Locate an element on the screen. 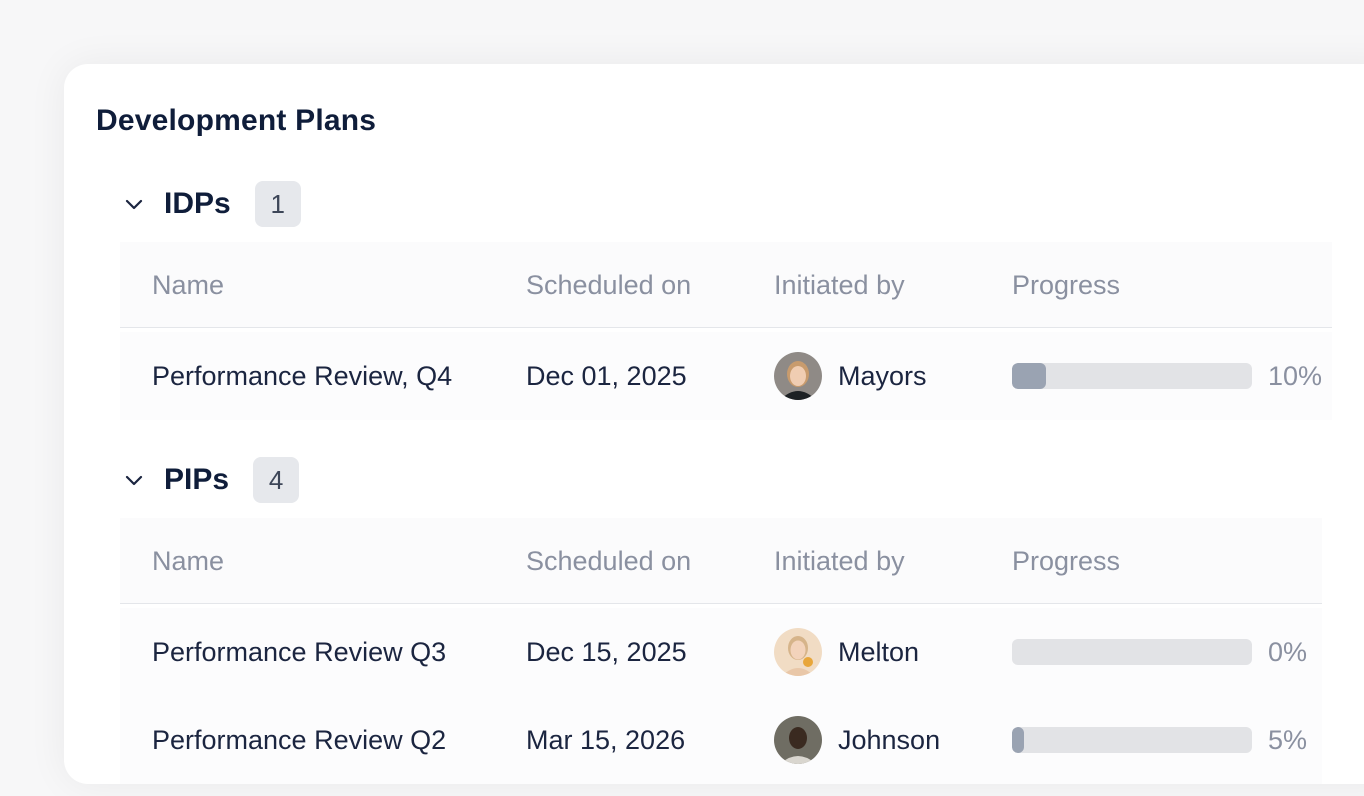 The height and width of the screenshot is (796, 1364). initiator-name: Johnson is located at coordinates (889, 739).